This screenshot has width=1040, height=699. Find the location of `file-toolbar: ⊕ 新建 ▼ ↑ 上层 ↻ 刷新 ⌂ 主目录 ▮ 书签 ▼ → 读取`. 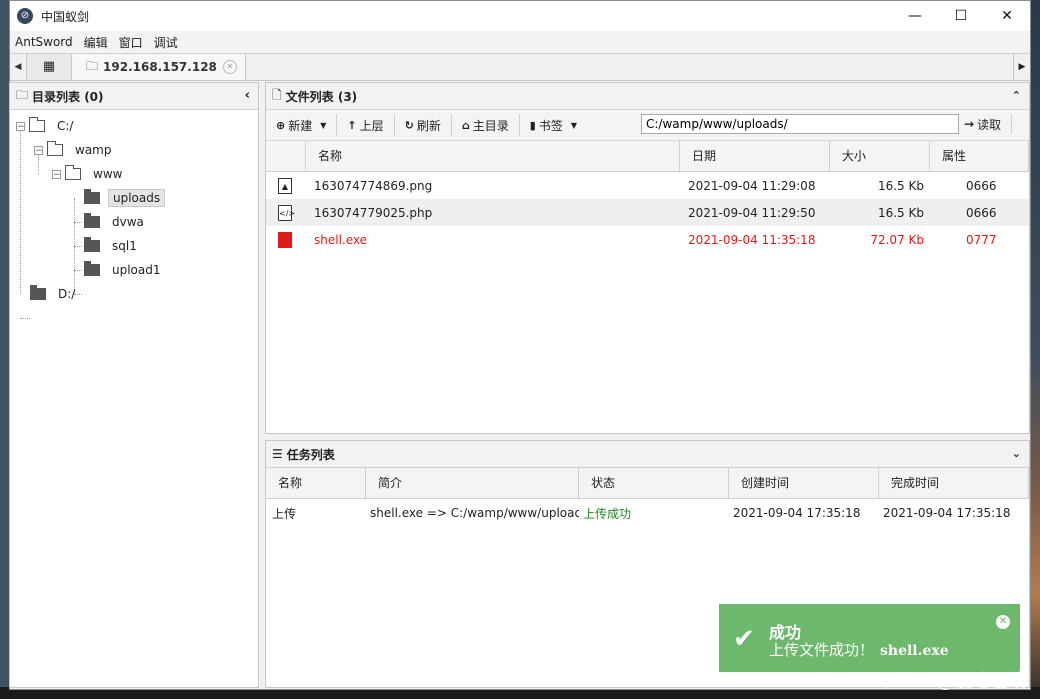

file-toolbar: ⊕ 新建 ▼ ↑ 上层 ↻ 刷新 ⌂ 主目录 ▮ 书签 ▼ → 读取 is located at coordinates (647, 125).